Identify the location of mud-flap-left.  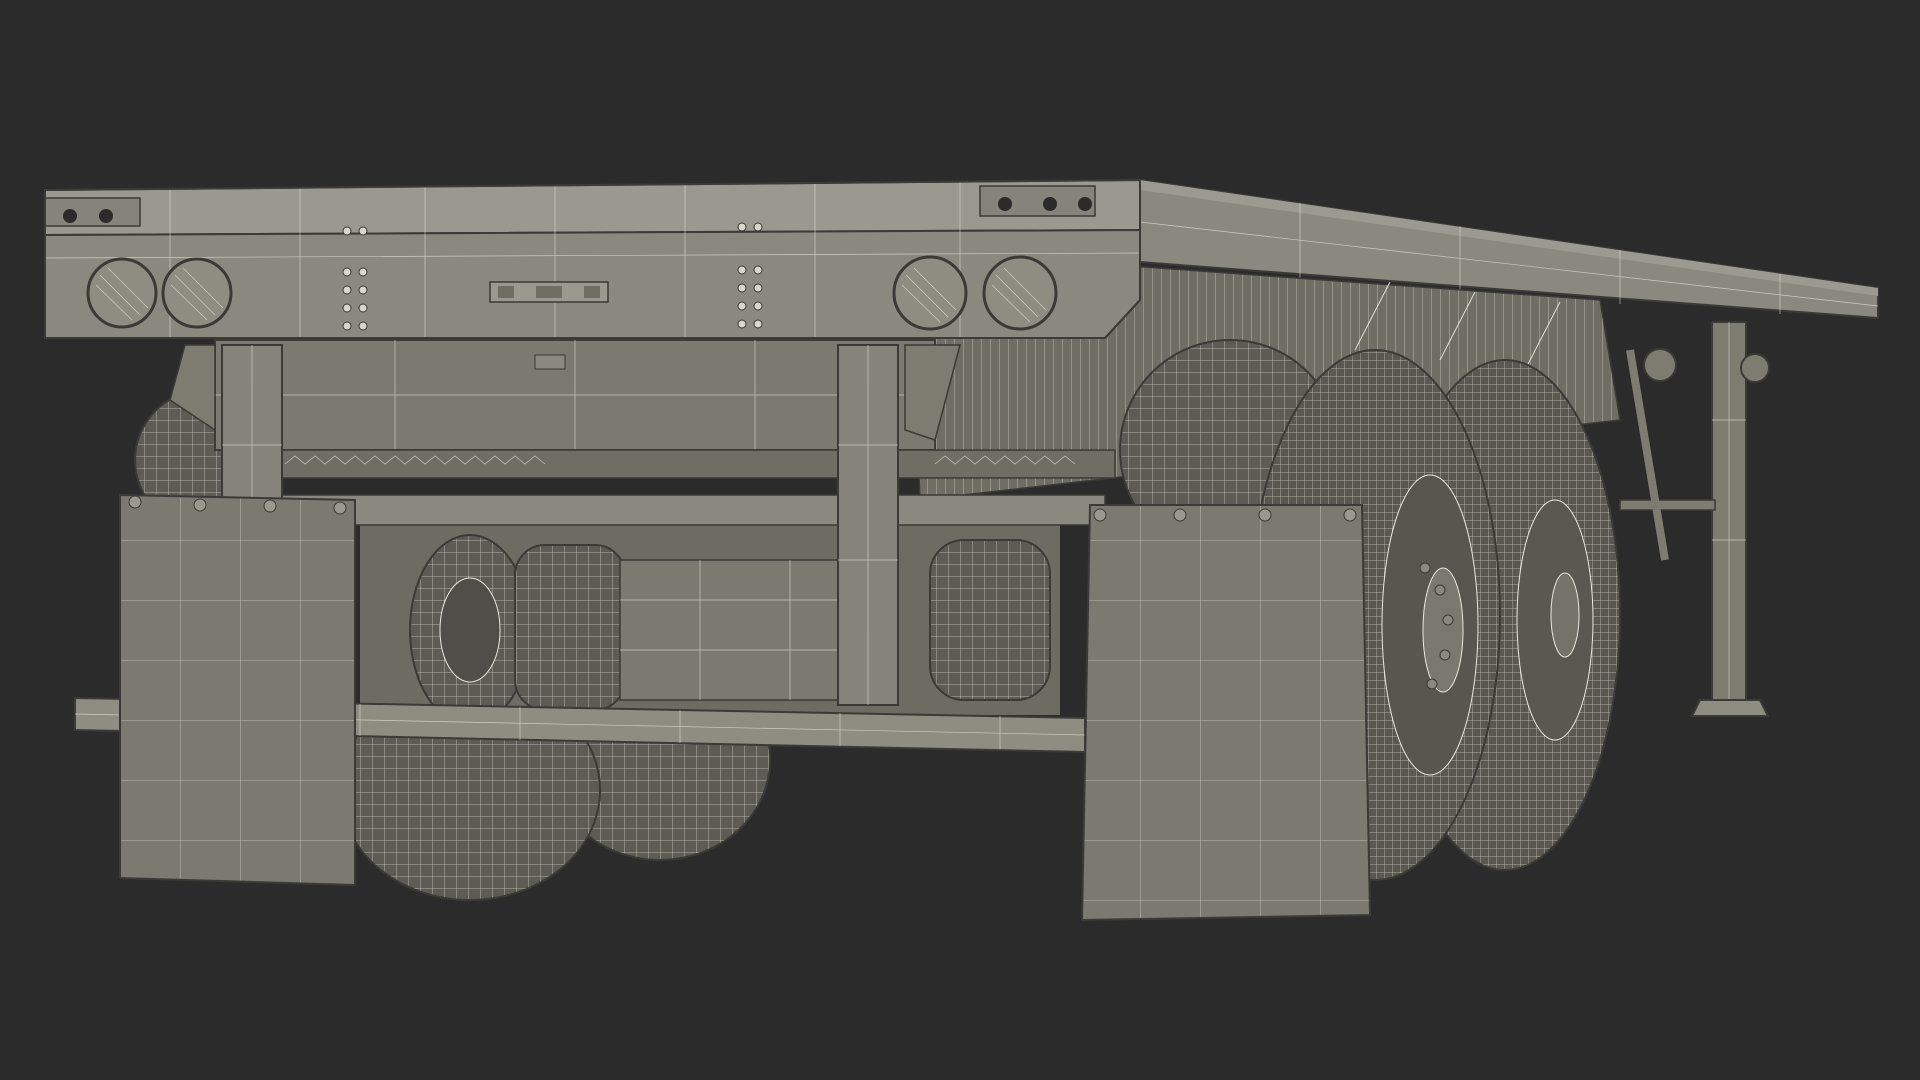
(237, 690).